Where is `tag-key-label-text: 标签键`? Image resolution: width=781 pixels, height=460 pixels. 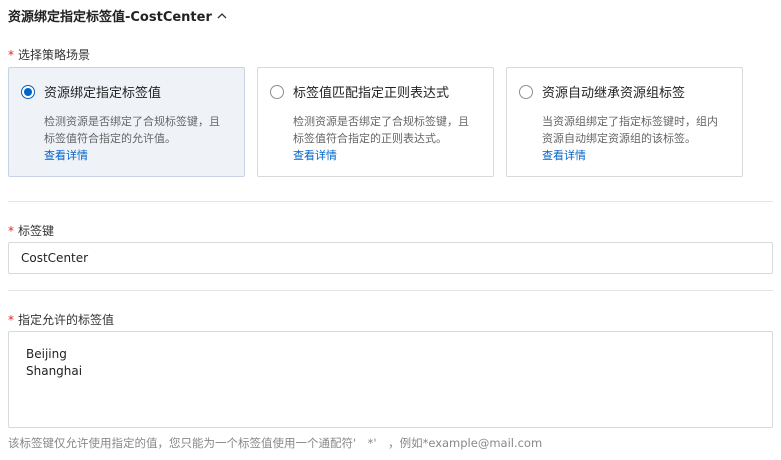
tag-key-label-text: 标签键 is located at coordinates (36, 231).